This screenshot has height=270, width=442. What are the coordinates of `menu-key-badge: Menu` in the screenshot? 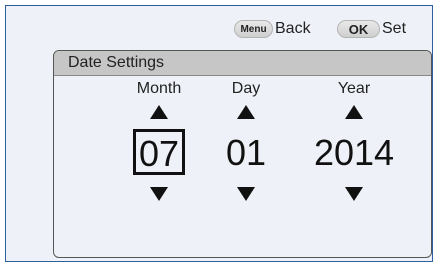 It's located at (253, 29).